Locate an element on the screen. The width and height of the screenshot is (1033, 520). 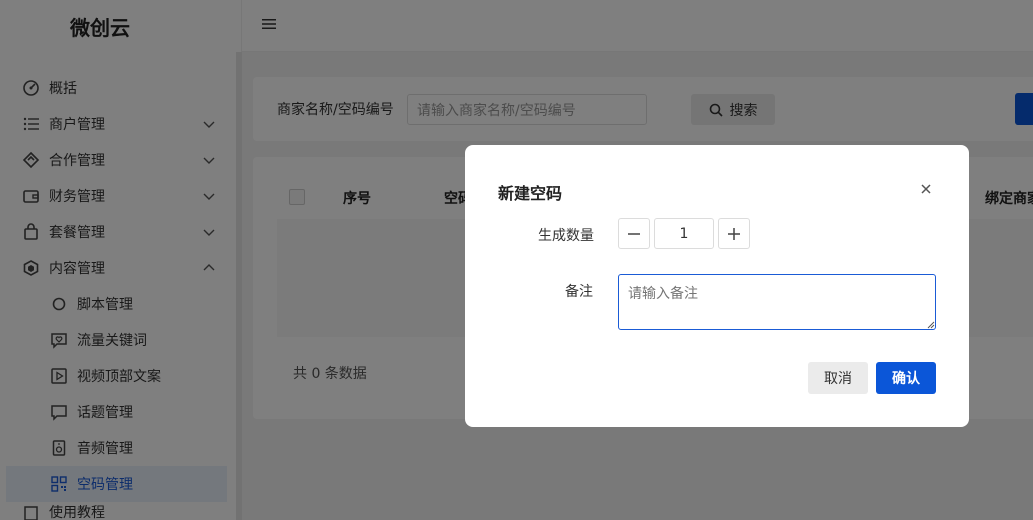
dialog-title: 新建空码 is located at coordinates (530, 193).